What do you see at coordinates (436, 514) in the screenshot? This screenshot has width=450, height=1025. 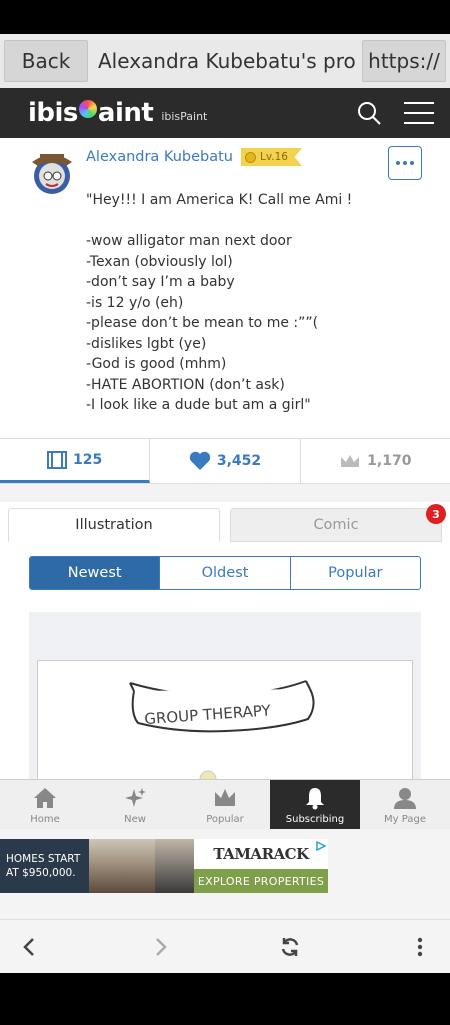 I see `comic-badge: 3` at bounding box center [436, 514].